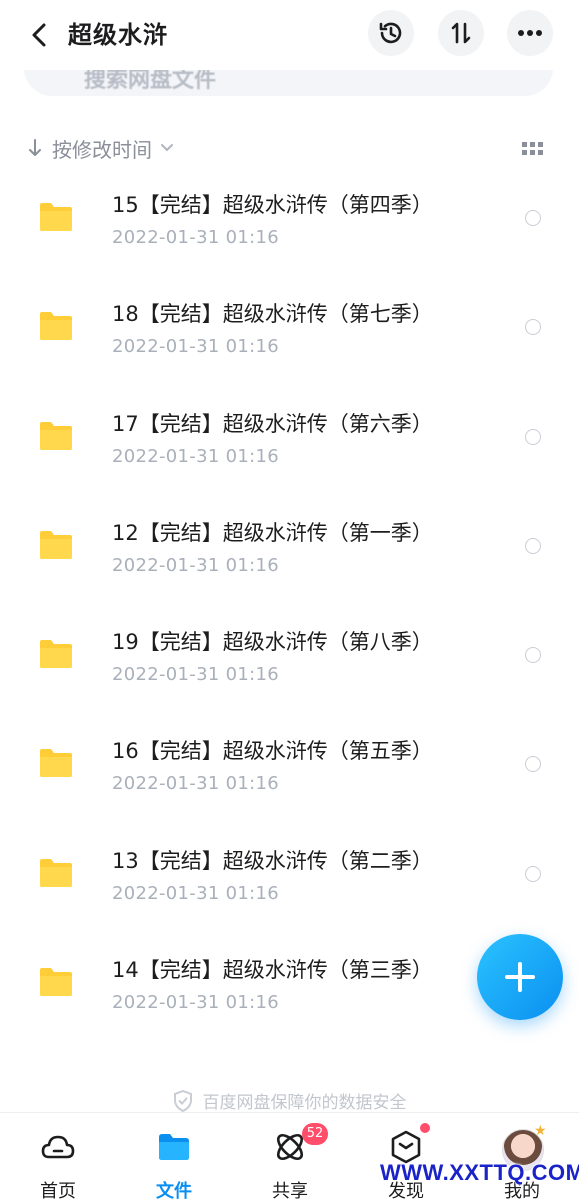  I want to click on tab-discover: 发现, so click(406, 1157).